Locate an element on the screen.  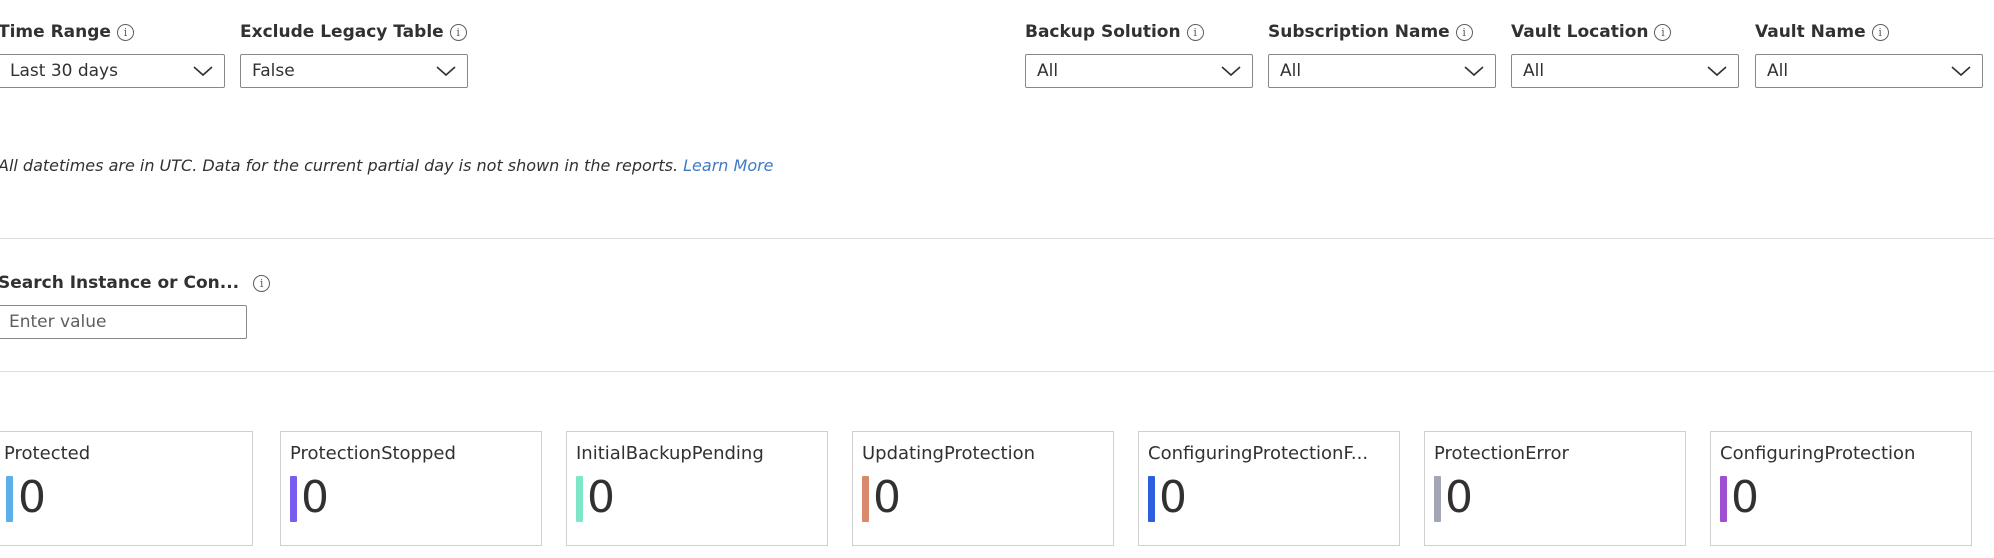
filter-label: Time Range i is located at coordinates (67, 32).